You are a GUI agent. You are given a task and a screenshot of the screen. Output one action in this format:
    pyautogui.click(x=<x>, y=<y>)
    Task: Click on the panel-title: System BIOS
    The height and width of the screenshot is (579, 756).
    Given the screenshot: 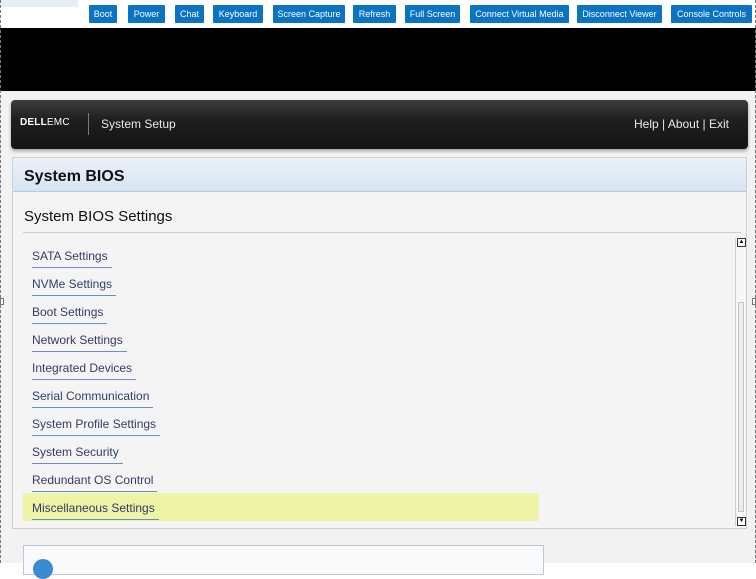 What is the action you would take?
    pyautogui.click(x=74, y=176)
    